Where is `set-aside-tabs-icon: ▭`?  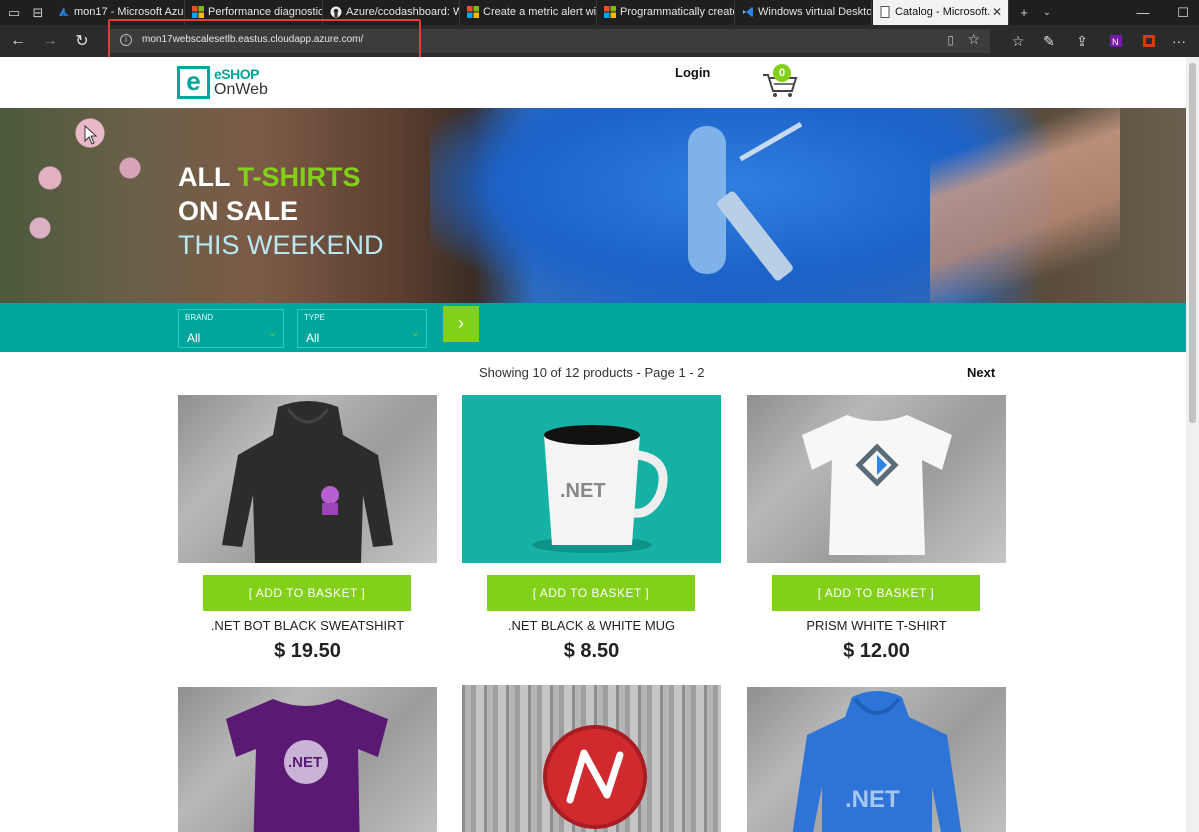
set-aside-tabs-icon: ▭ is located at coordinates (14, 12).